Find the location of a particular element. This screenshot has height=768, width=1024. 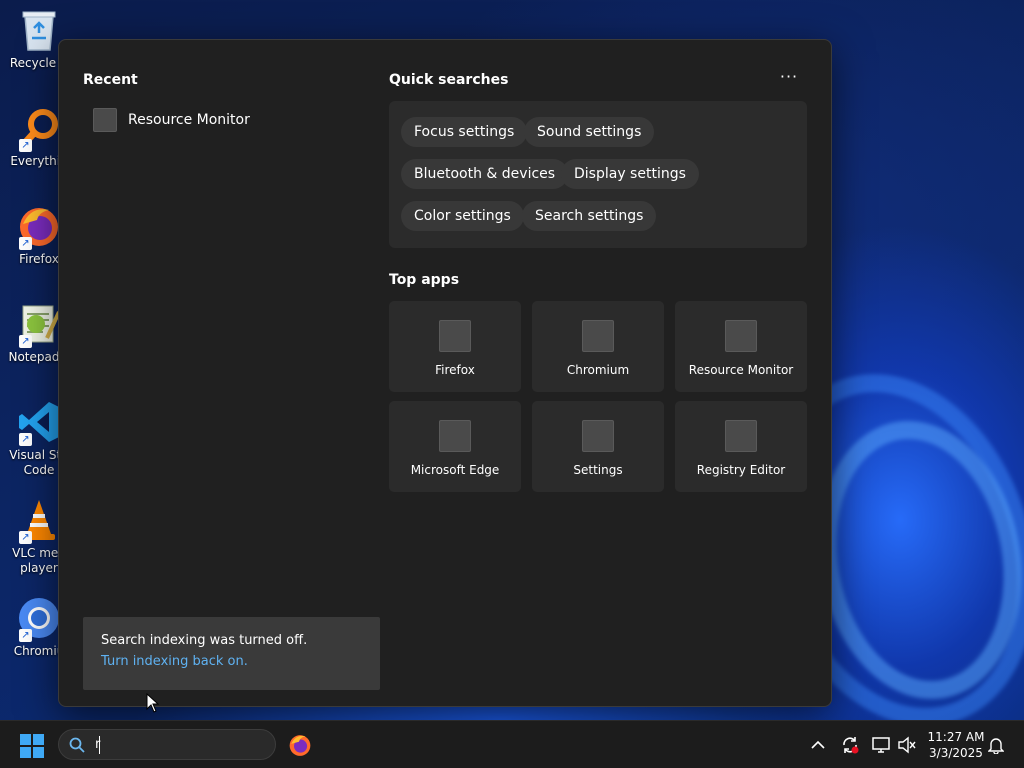

chevron-up-icon is located at coordinates (818, 744).